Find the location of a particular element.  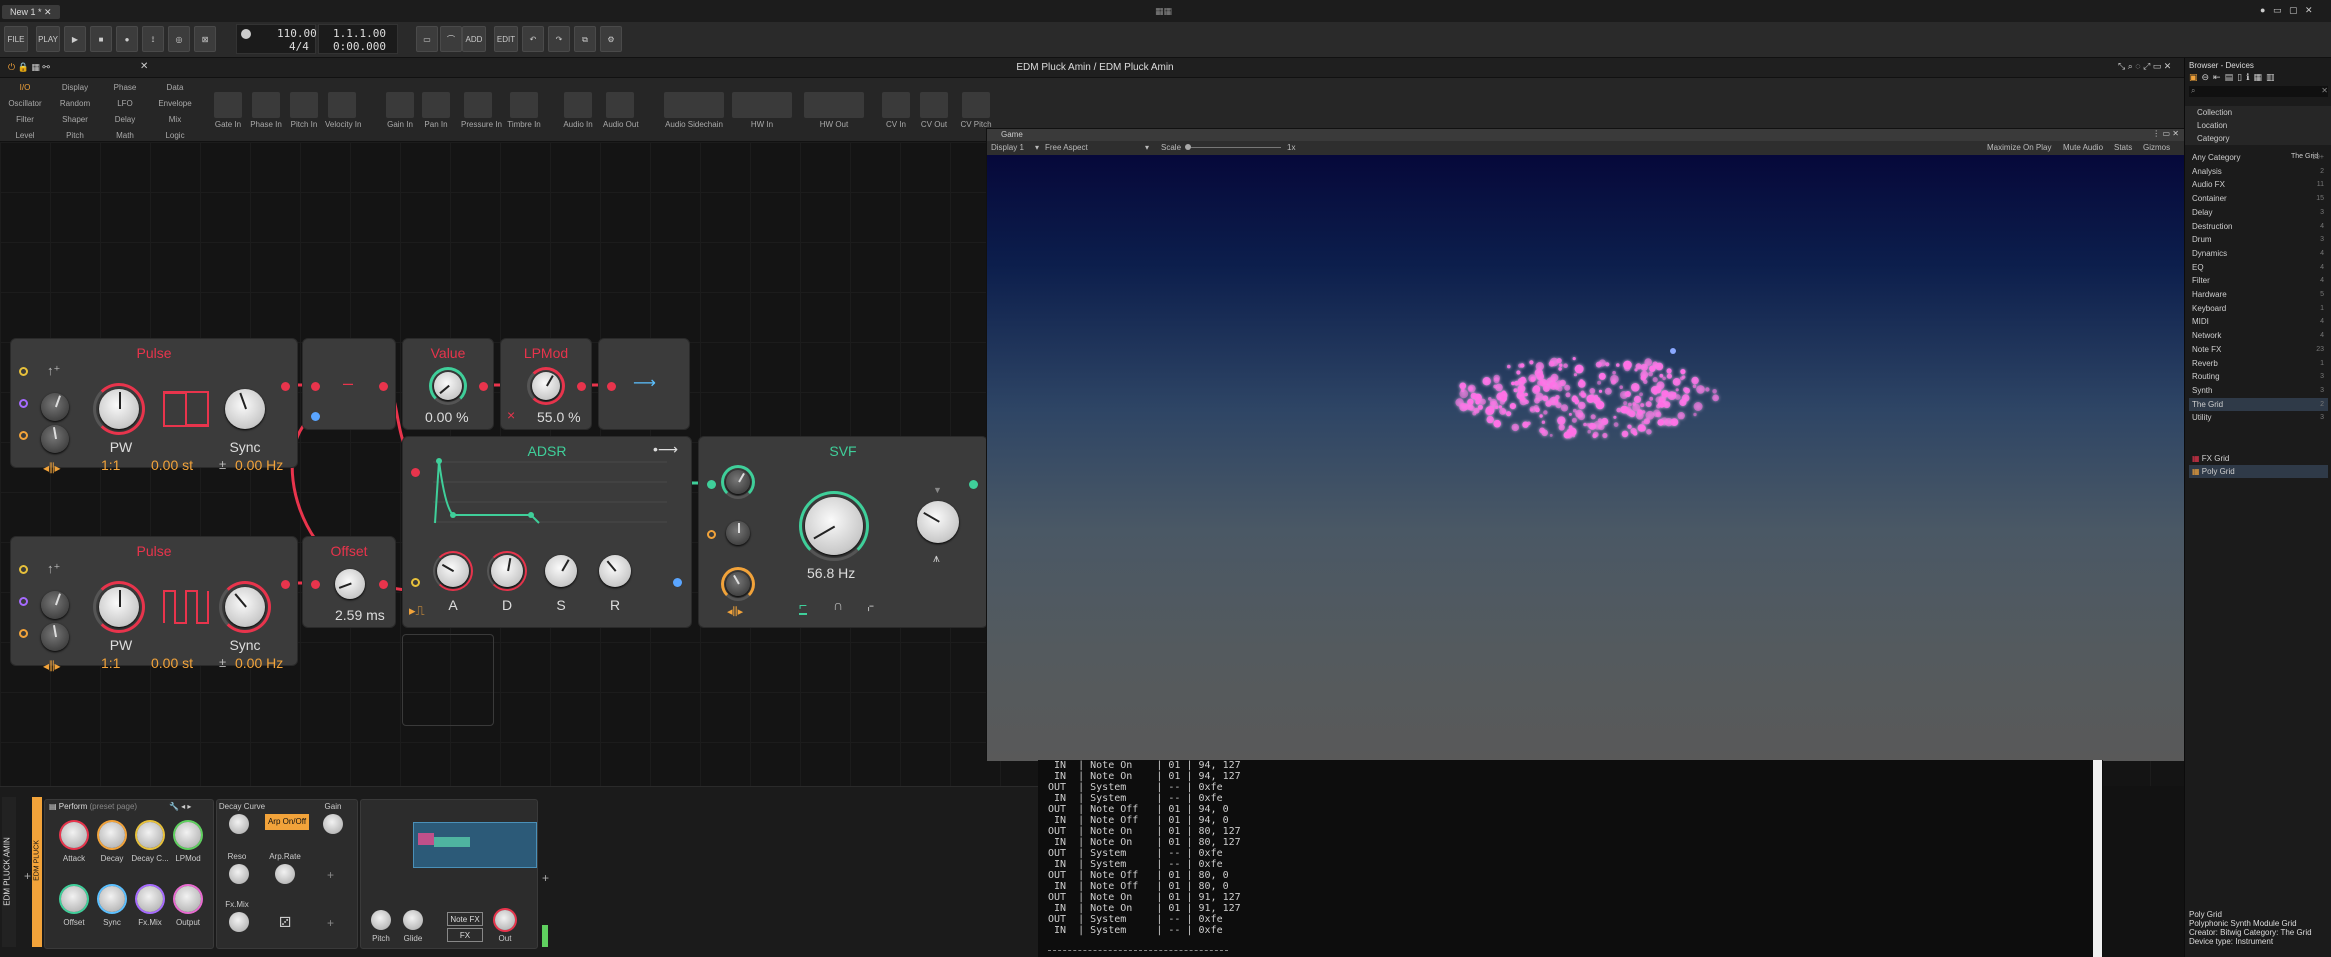

edit-button: EDIT is located at coordinates (506, 39).